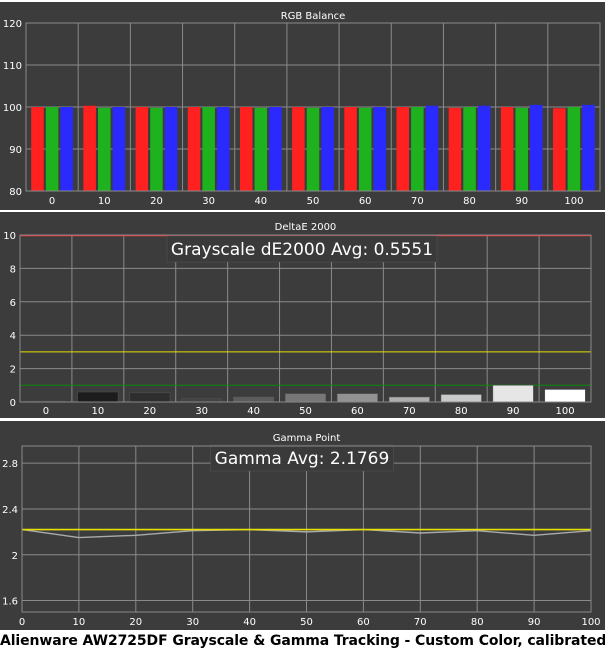 The width and height of the screenshot is (605, 652). I want to click on chart-title: DeltaE 2000, so click(306, 227).